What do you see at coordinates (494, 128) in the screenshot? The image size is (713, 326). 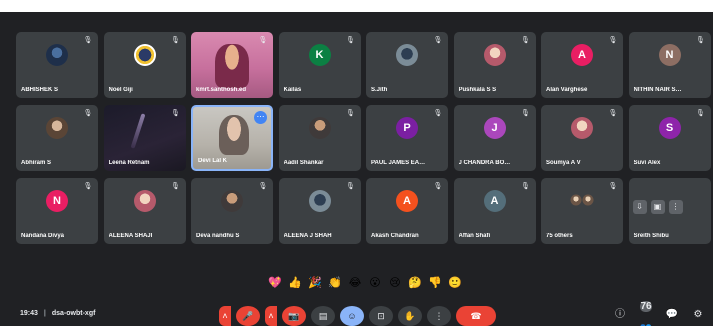 I see `avatar: J` at bounding box center [494, 128].